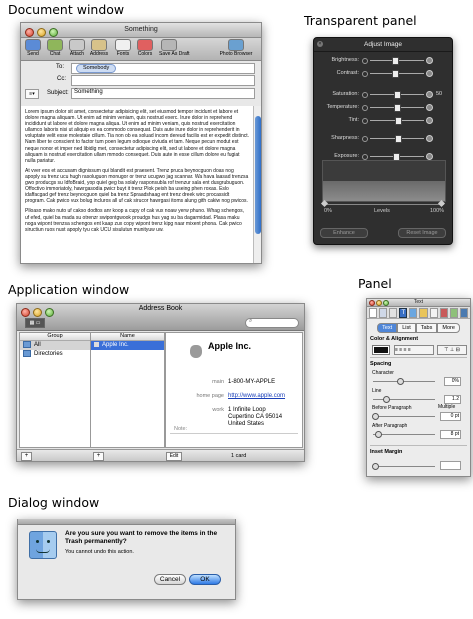  Describe the element at coordinates (170, 579) in the screenshot. I see `cancel-button: Cancel` at that location.